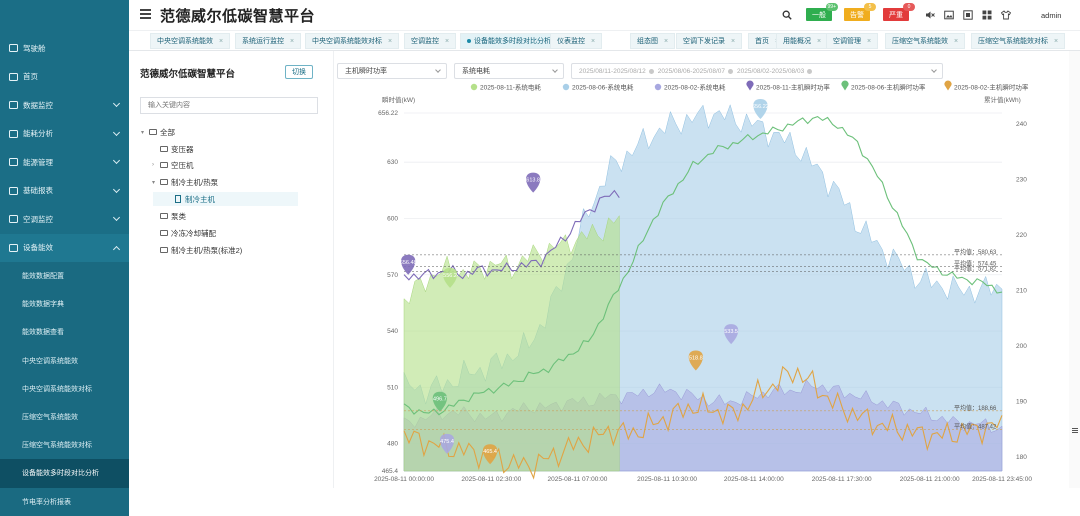  I want to click on drag-handle-icon, so click(1075, 430).